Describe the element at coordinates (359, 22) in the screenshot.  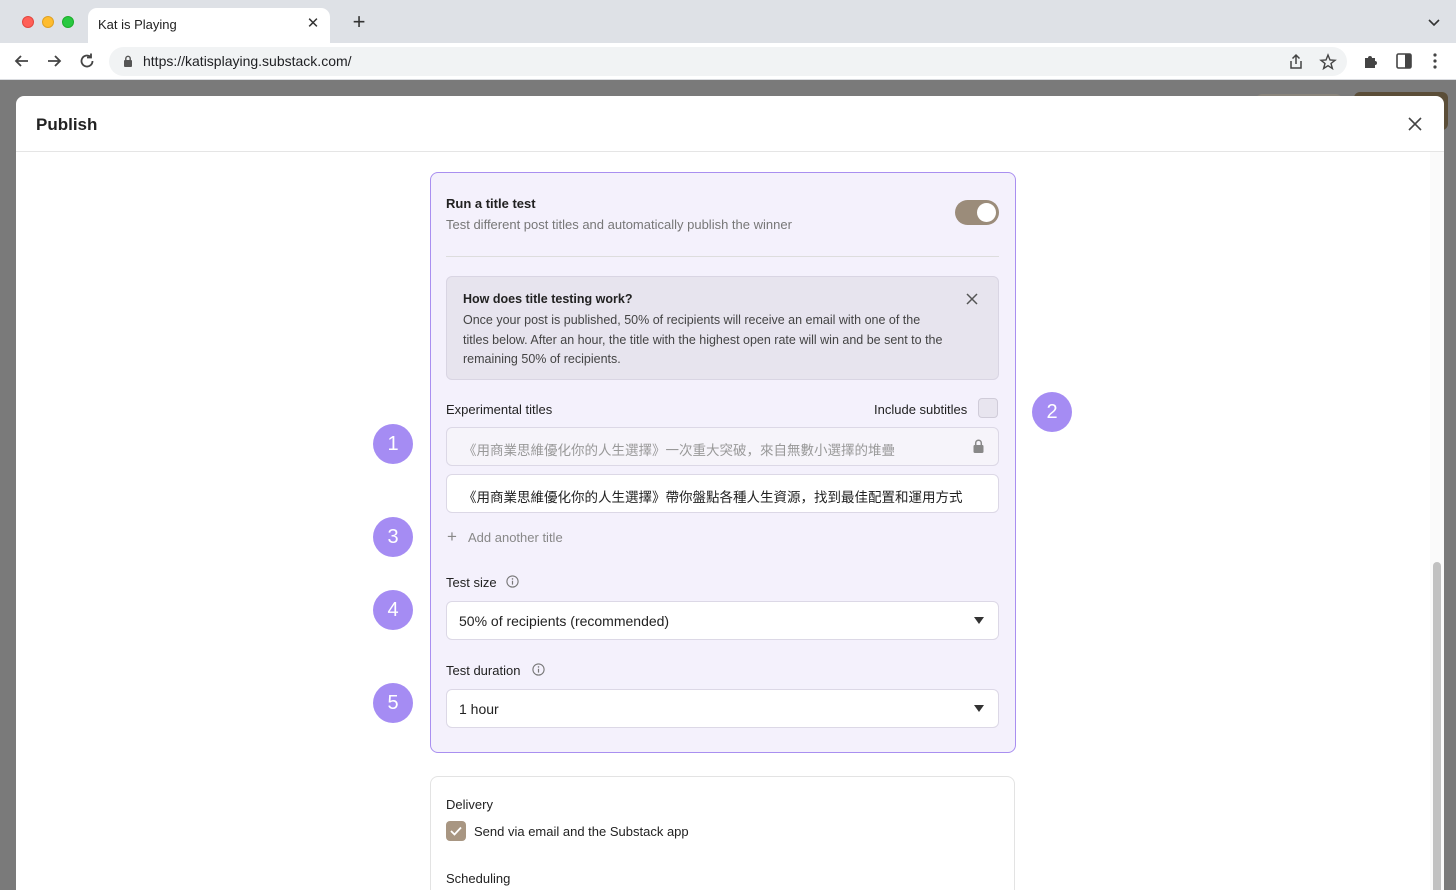
I see `new-tab-button: +` at that location.